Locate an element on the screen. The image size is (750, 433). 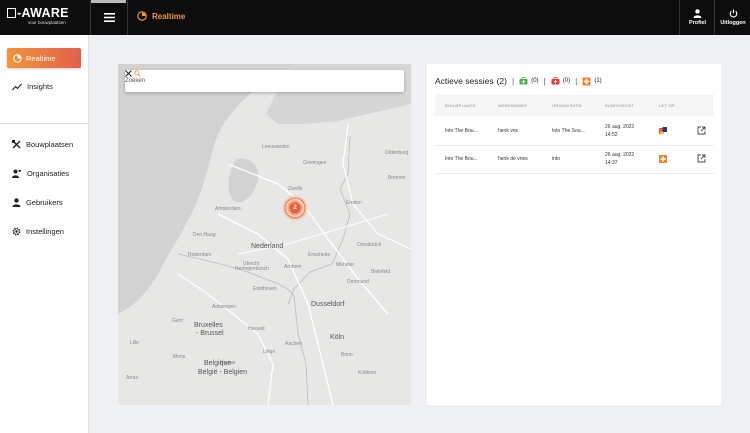
logout-label: Uitloggen is located at coordinates (733, 23).